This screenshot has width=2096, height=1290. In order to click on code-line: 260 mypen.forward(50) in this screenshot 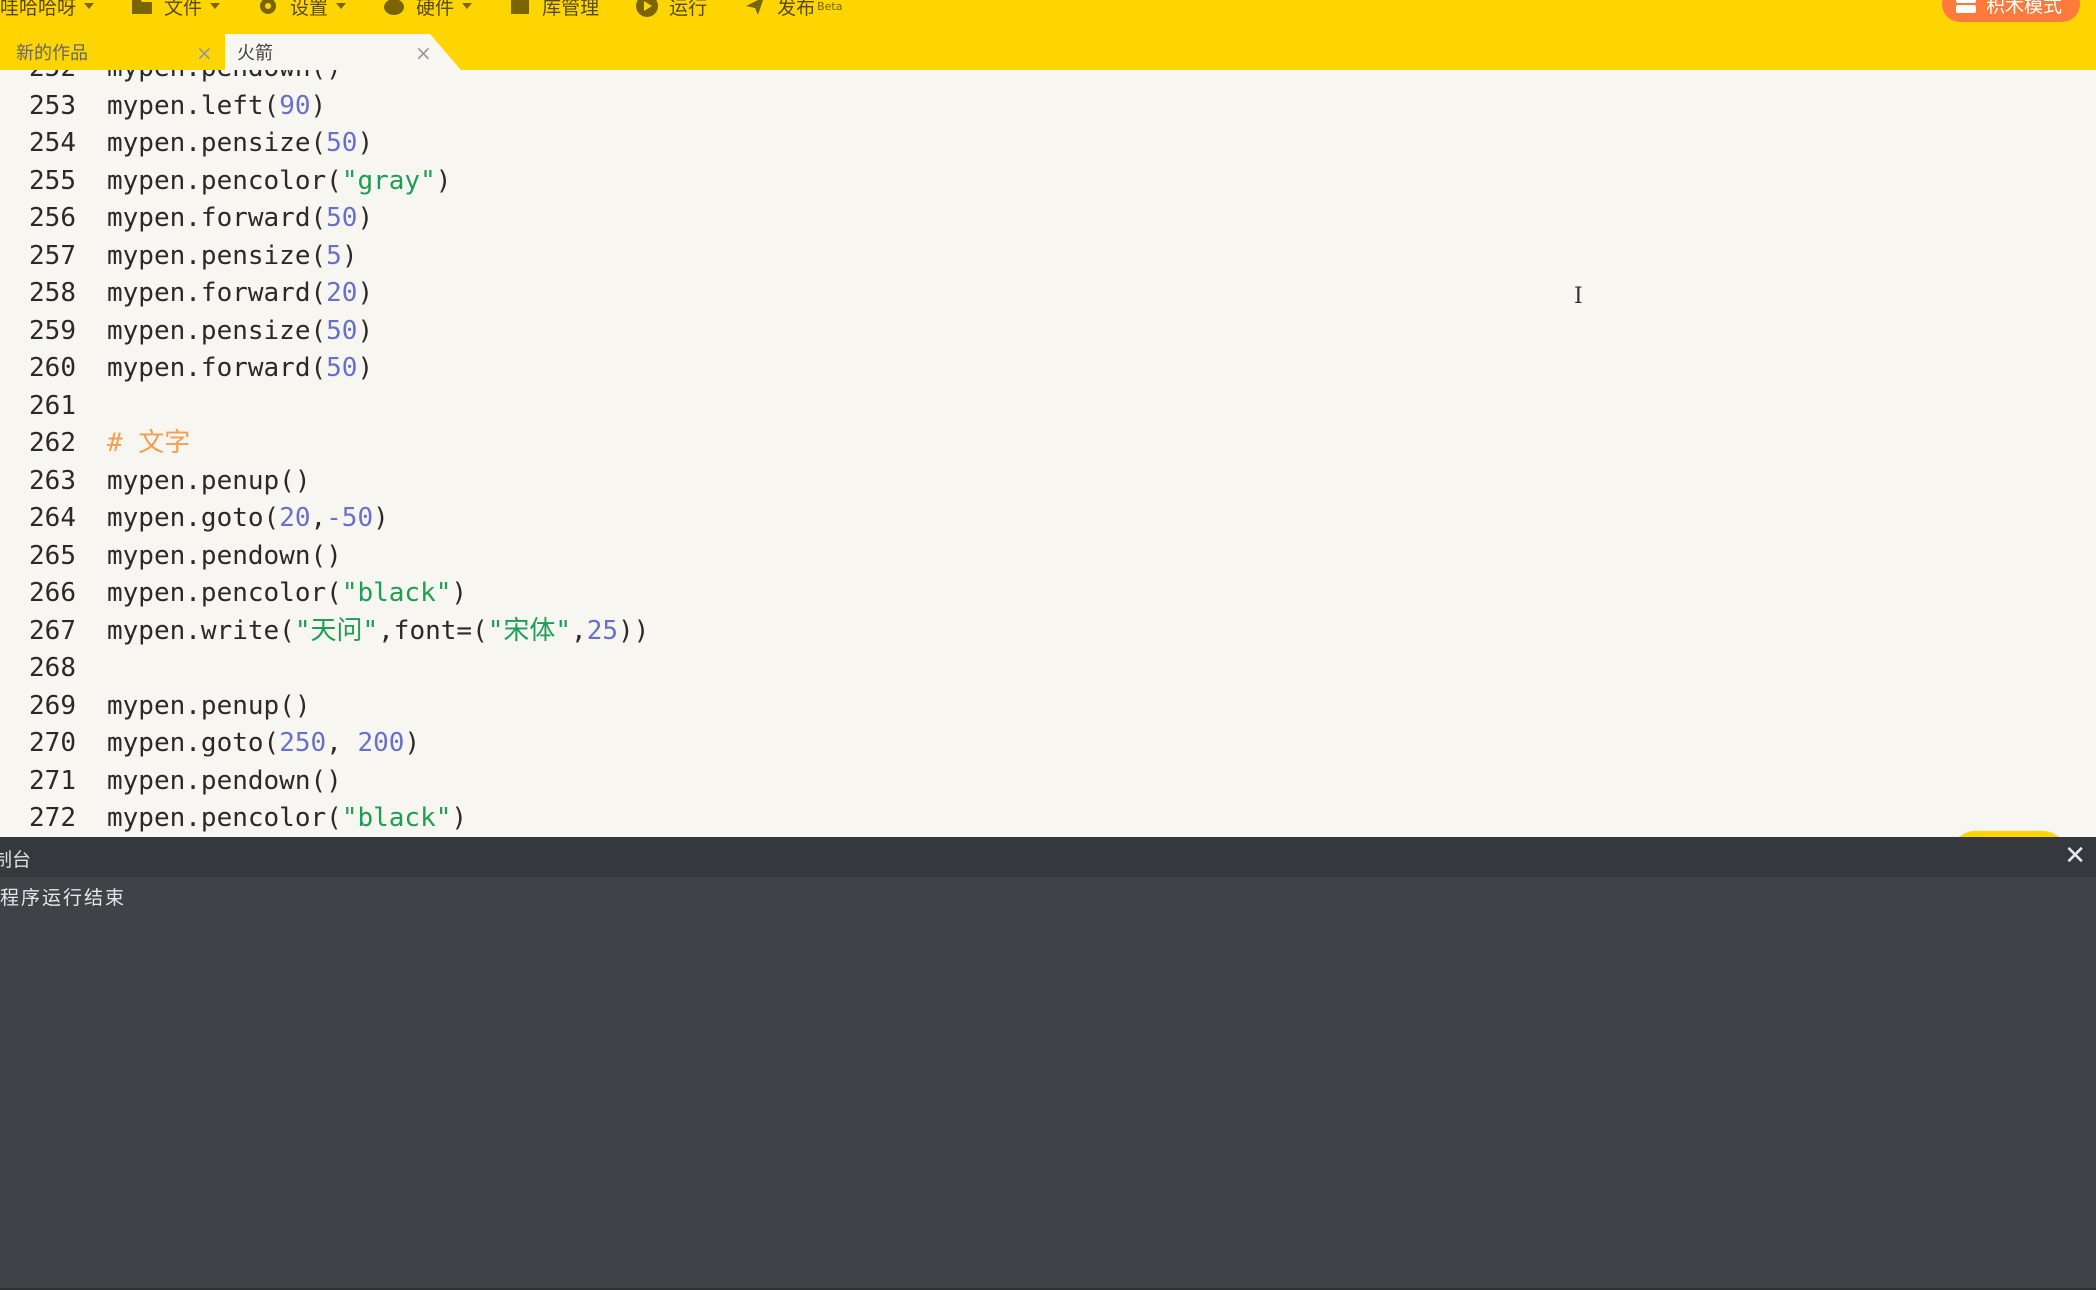, I will do `click(1048, 369)`.